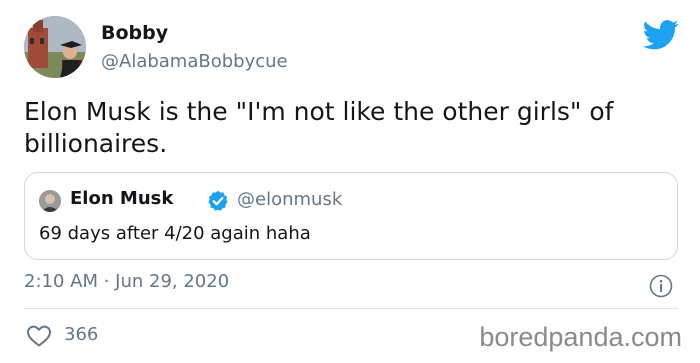  Describe the element at coordinates (661, 286) in the screenshot. I see `info-icon` at that location.